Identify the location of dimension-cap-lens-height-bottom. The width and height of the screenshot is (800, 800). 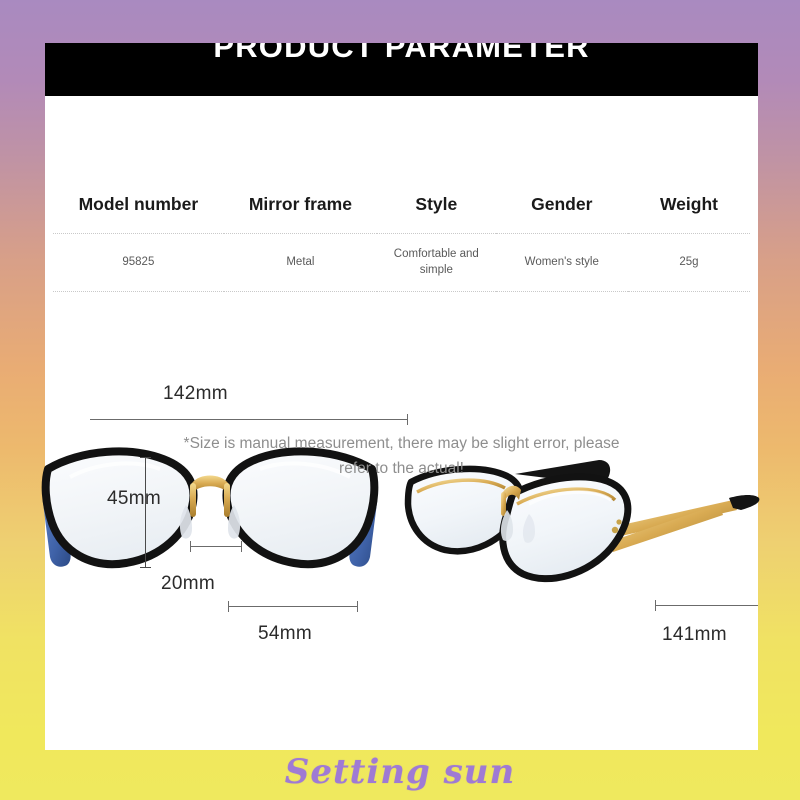
(145, 567).